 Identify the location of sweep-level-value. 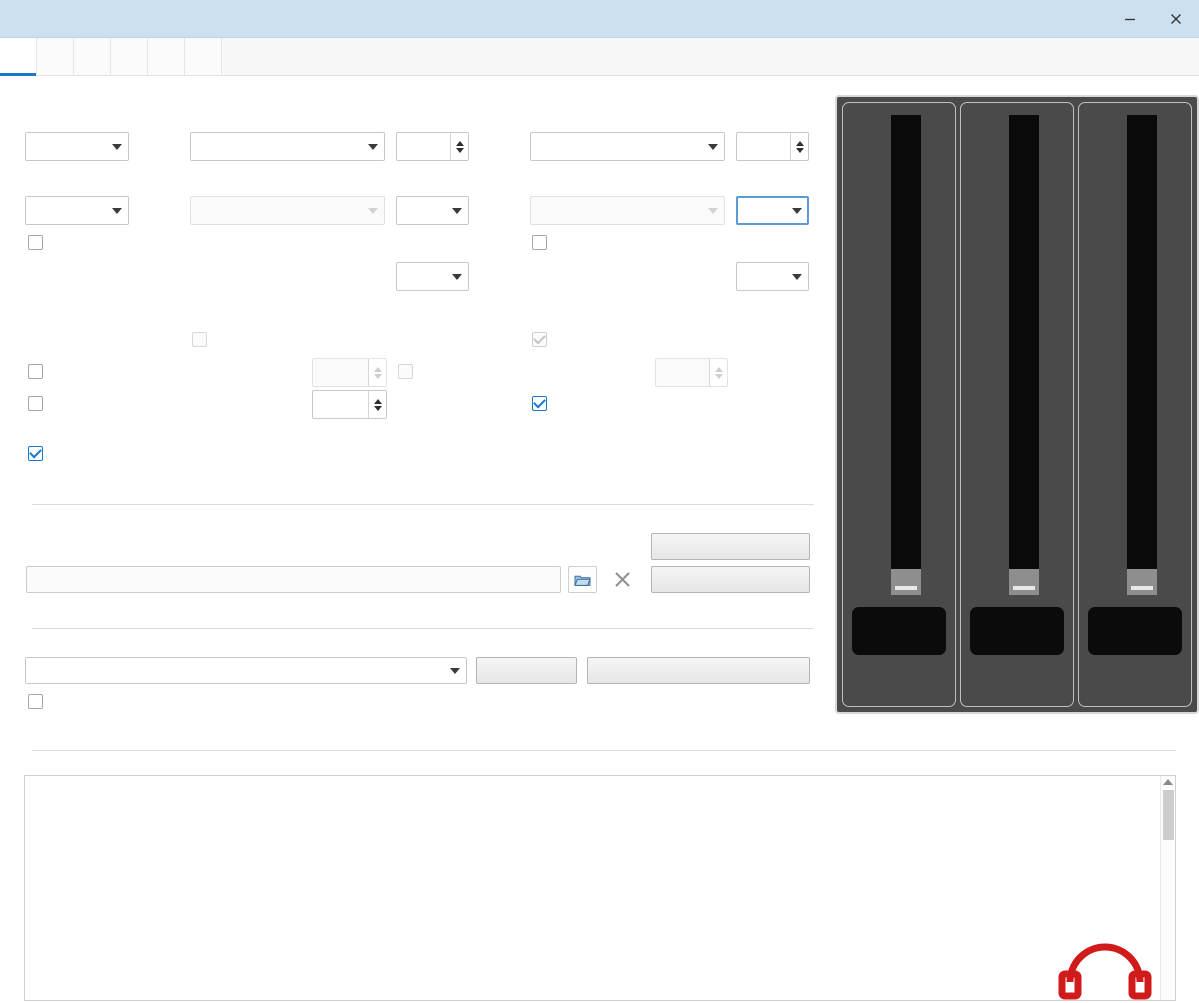
(340, 404).